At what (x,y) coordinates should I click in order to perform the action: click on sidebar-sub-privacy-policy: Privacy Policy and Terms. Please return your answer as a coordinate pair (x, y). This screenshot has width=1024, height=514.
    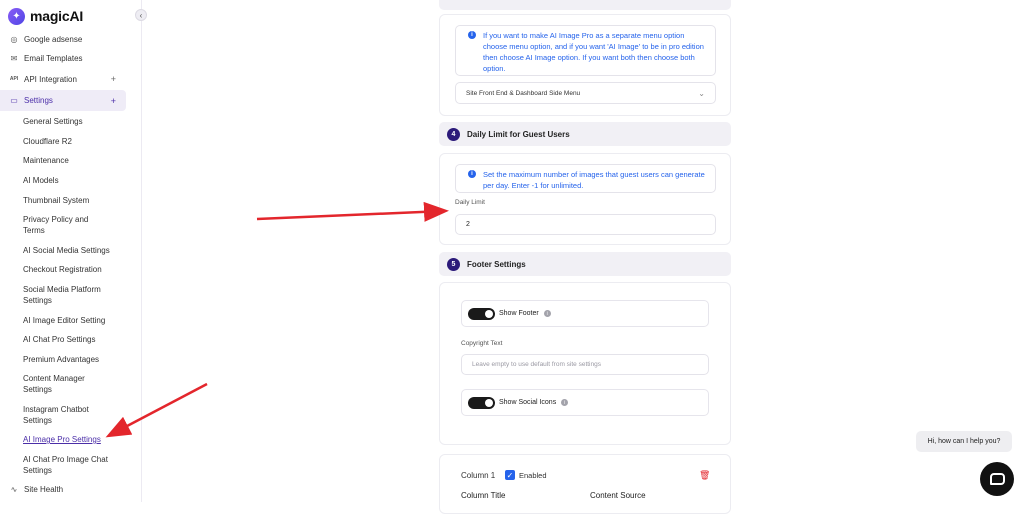
    Looking at the image, I should click on (63, 225).